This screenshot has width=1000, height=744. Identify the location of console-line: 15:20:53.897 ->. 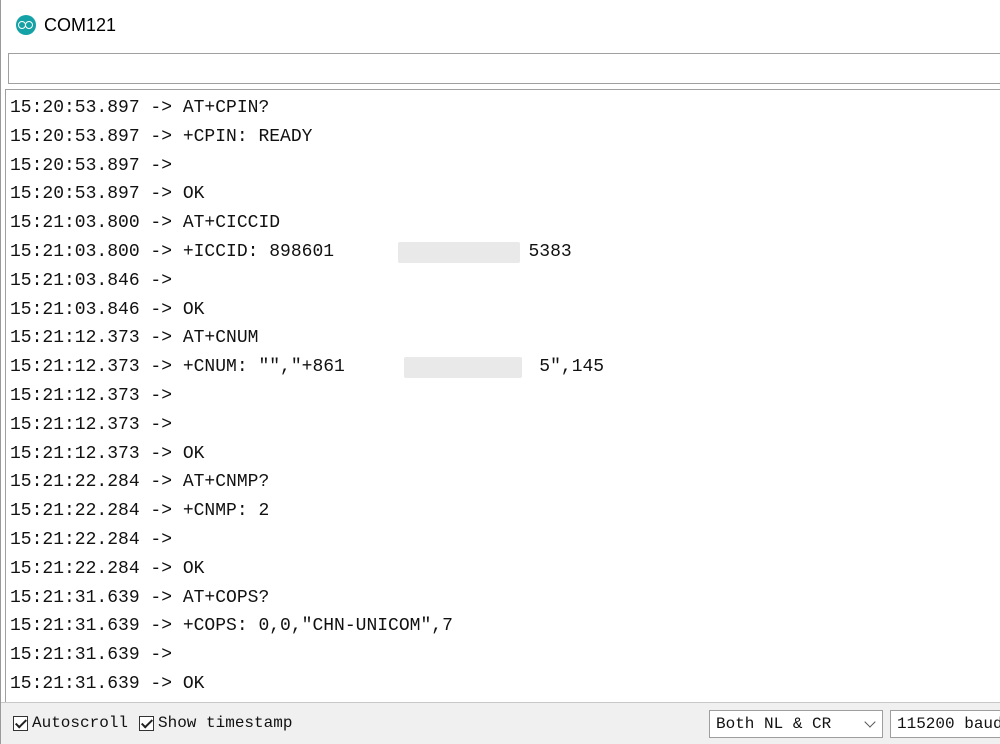
(91, 165).